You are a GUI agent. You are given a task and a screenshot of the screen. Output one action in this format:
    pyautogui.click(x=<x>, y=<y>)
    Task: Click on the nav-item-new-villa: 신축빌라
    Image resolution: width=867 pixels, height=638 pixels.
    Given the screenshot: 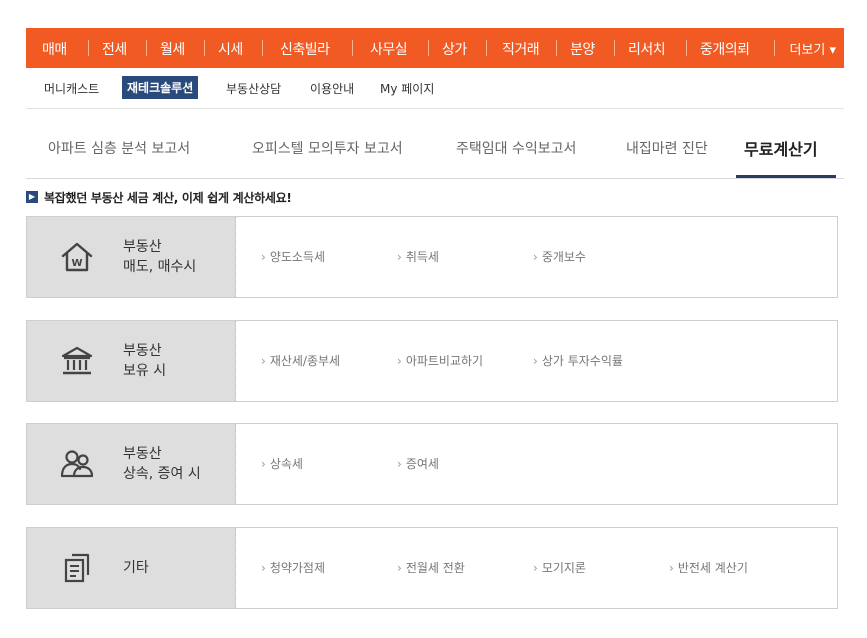 What is the action you would take?
    pyautogui.click(x=305, y=49)
    